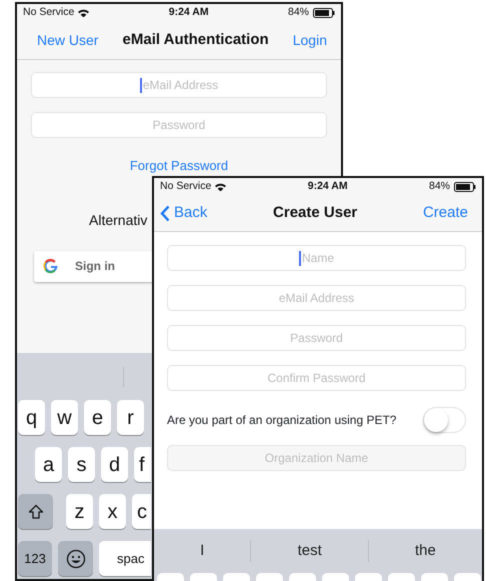  Describe the element at coordinates (316, 378) in the screenshot. I see `placeholder-text: Confirm Password` at that location.